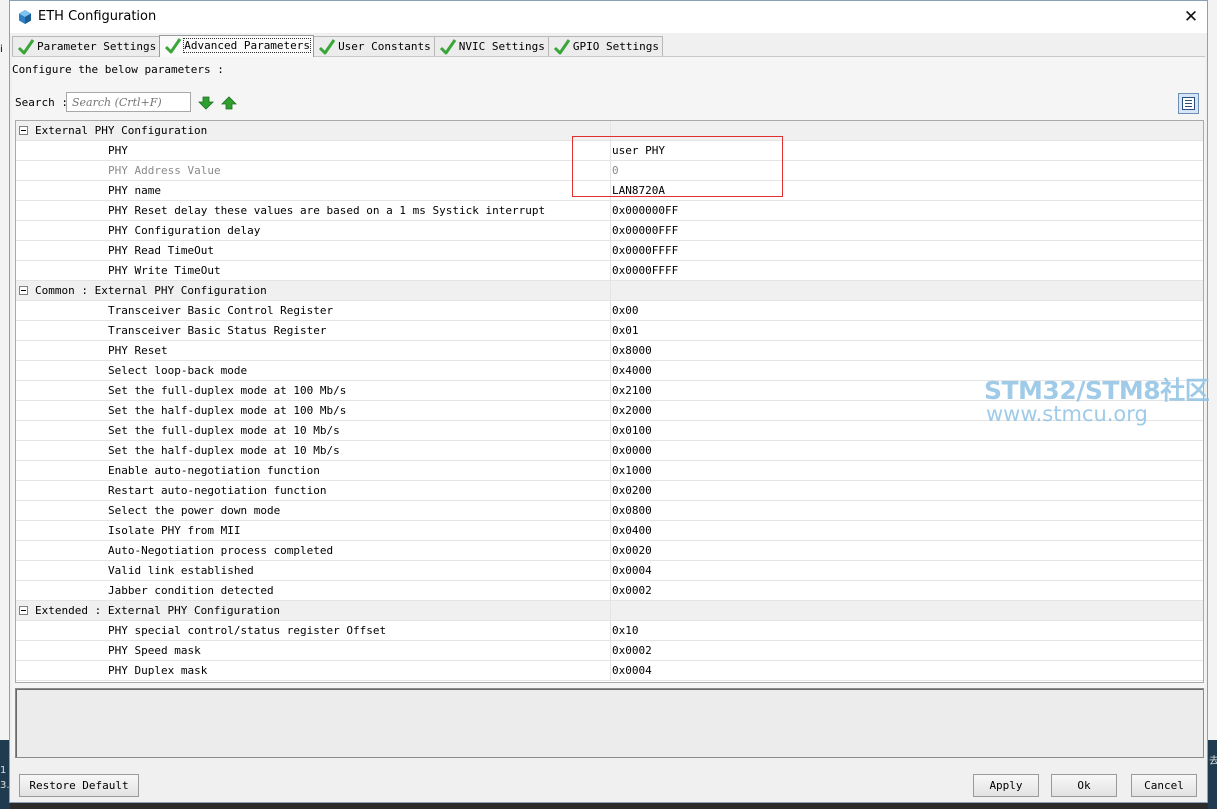 The height and width of the screenshot is (809, 1217). I want to click on table-row: PHY Duplex mask 0x0004, so click(609, 671).